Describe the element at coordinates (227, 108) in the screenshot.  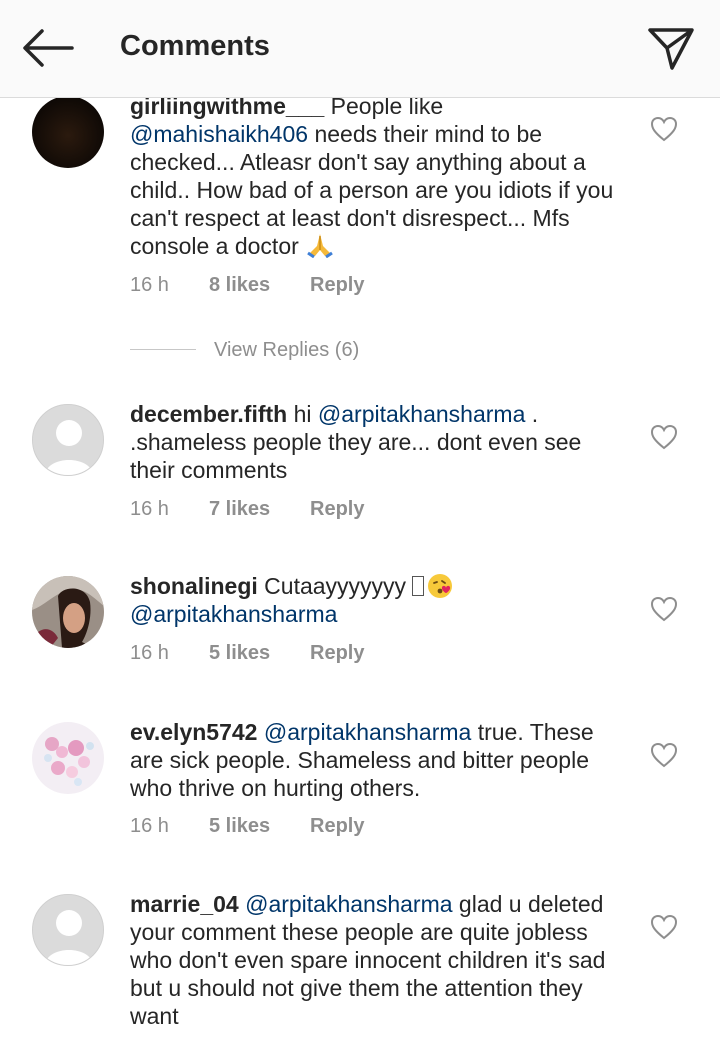
I see `comment-username: girliingwithme___` at that location.